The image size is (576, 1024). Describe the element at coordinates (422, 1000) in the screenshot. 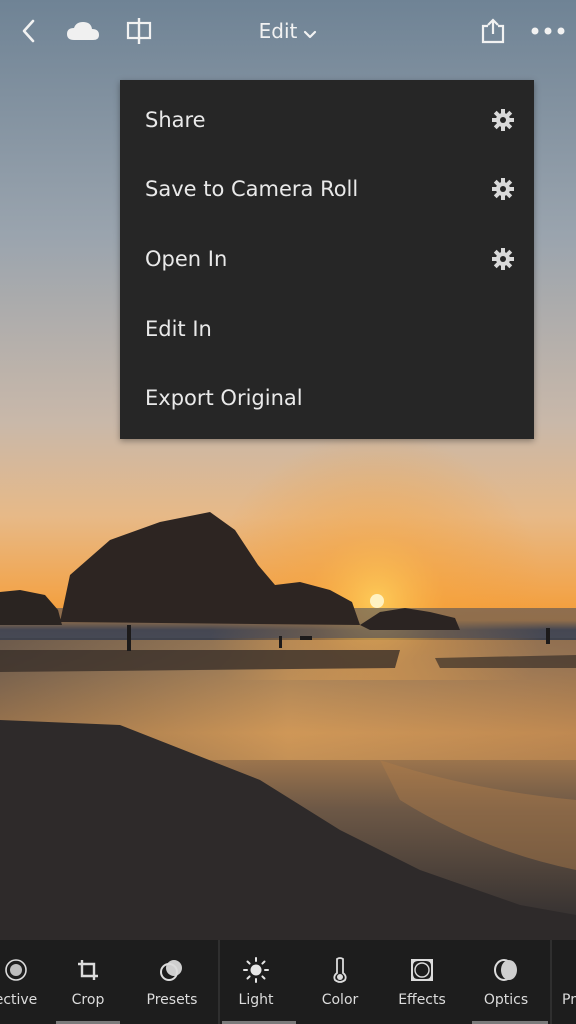

I see `tool-label: Effects` at that location.